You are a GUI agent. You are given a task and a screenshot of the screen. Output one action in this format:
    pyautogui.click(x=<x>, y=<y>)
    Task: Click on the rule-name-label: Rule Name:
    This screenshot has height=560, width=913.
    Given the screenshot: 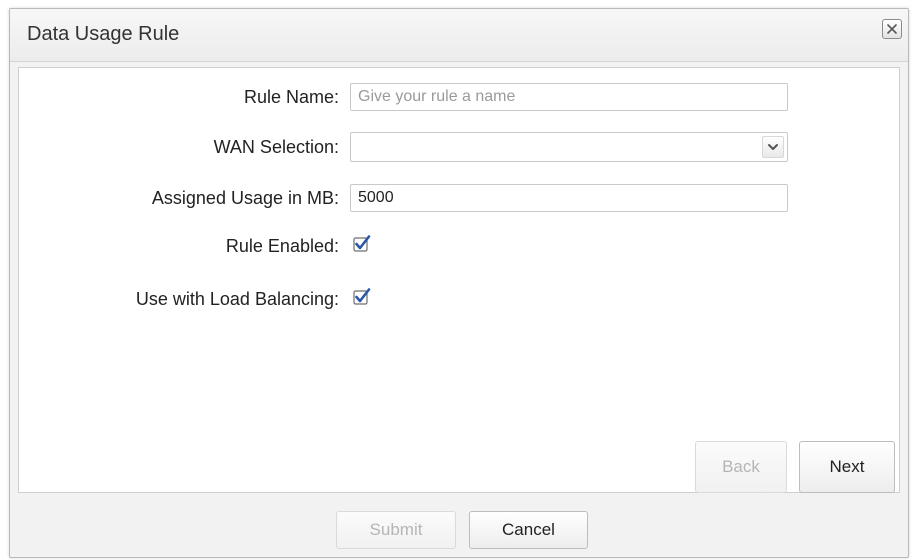 What is the action you would take?
    pyautogui.click(x=291, y=97)
    